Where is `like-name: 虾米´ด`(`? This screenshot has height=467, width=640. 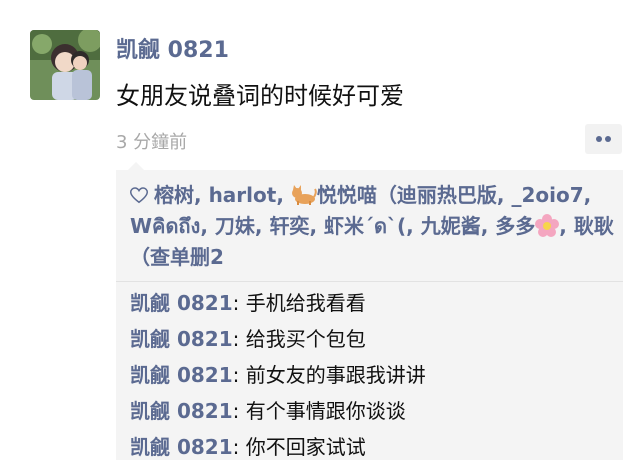
like-name: 虾米´ด`( is located at coordinates (365, 226).